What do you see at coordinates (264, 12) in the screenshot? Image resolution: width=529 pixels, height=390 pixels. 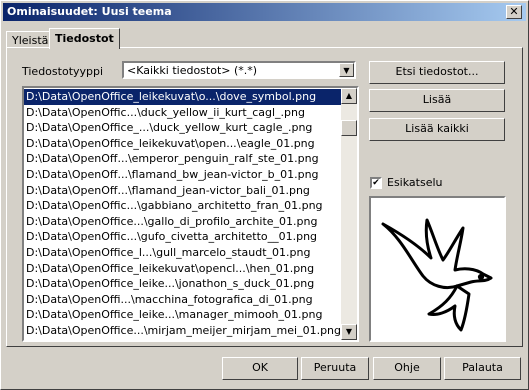 I see `title-bar: Ominaisuudet: Uusi teema ✕` at bounding box center [264, 12].